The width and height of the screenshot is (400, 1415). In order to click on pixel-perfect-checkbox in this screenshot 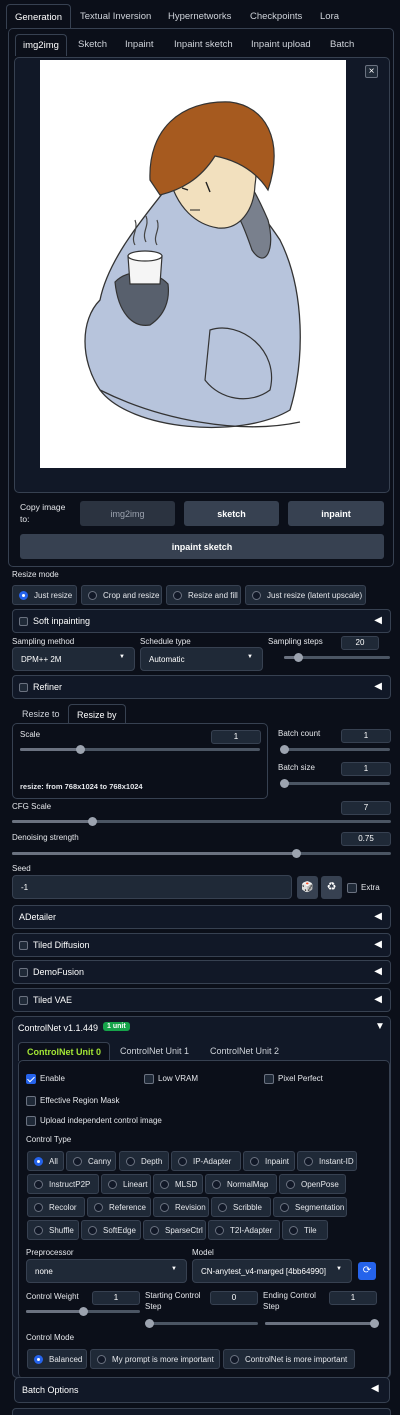, I will do `click(269, 1079)`.